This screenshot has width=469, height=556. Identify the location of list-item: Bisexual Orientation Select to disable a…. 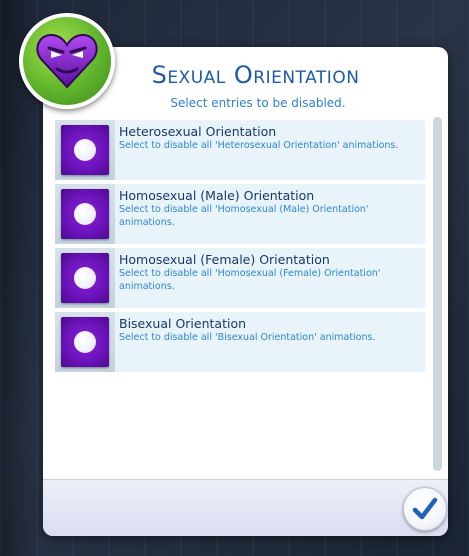
(240, 342).